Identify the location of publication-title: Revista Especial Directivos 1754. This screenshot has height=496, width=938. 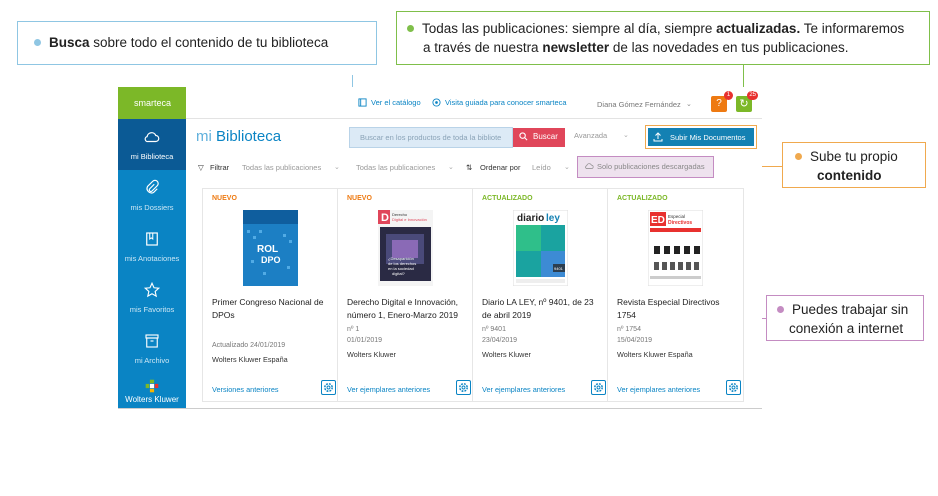
(677, 309).